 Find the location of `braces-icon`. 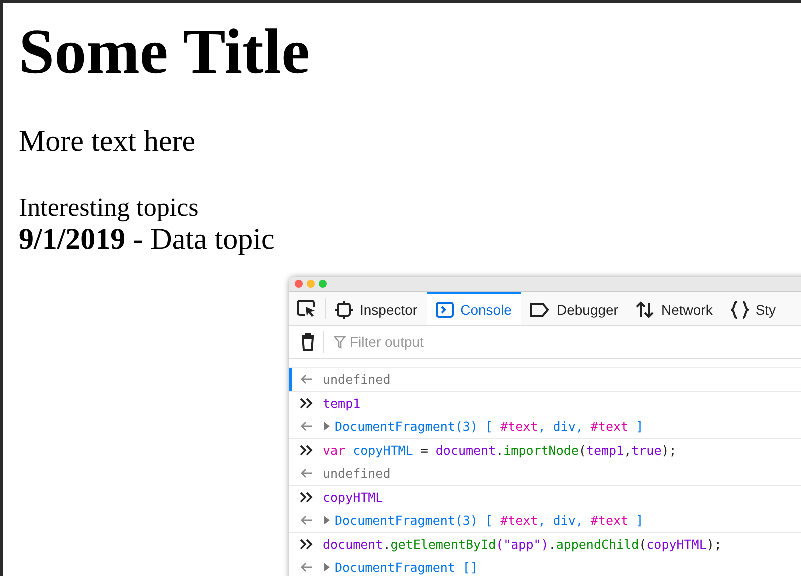

braces-icon is located at coordinates (739, 309).